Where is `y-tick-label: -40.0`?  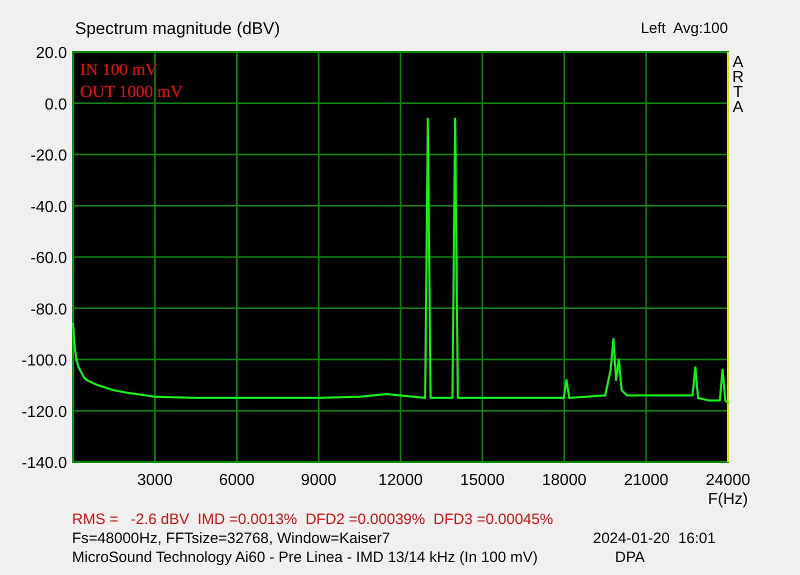 y-tick-label: -40.0 is located at coordinates (48, 207).